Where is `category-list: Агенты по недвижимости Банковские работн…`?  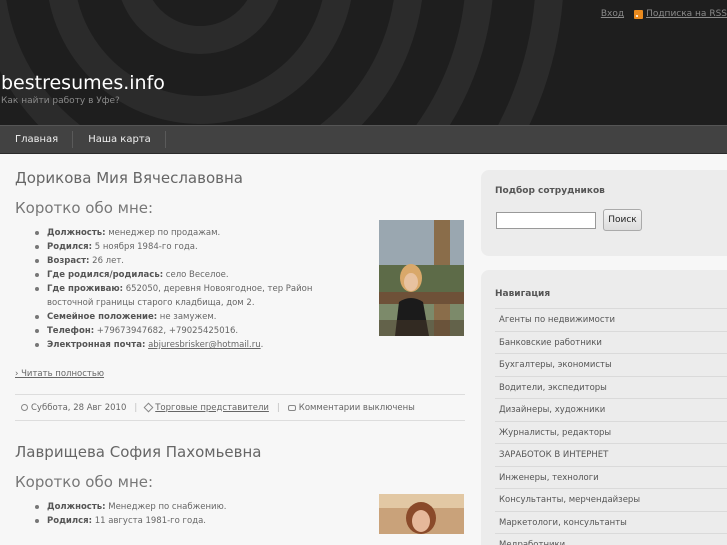
category-list: Агенты по недвижимости Банковские работн… is located at coordinates (611, 426).